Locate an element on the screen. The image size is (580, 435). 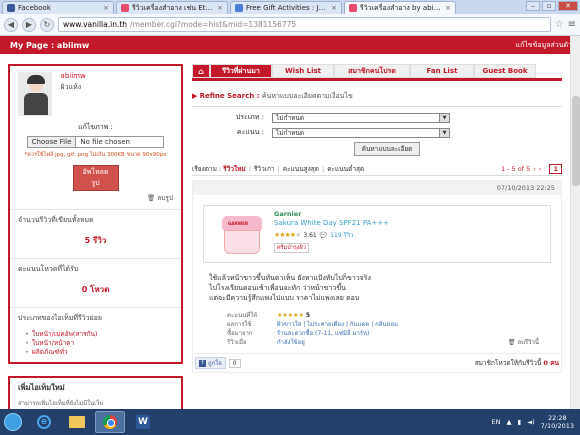
minimize-icon: – is located at coordinates (533, 6).